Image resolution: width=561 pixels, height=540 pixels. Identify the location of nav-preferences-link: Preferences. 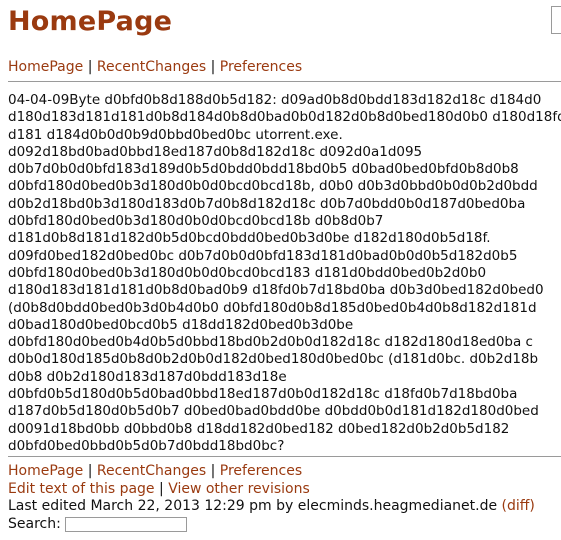
(261, 67).